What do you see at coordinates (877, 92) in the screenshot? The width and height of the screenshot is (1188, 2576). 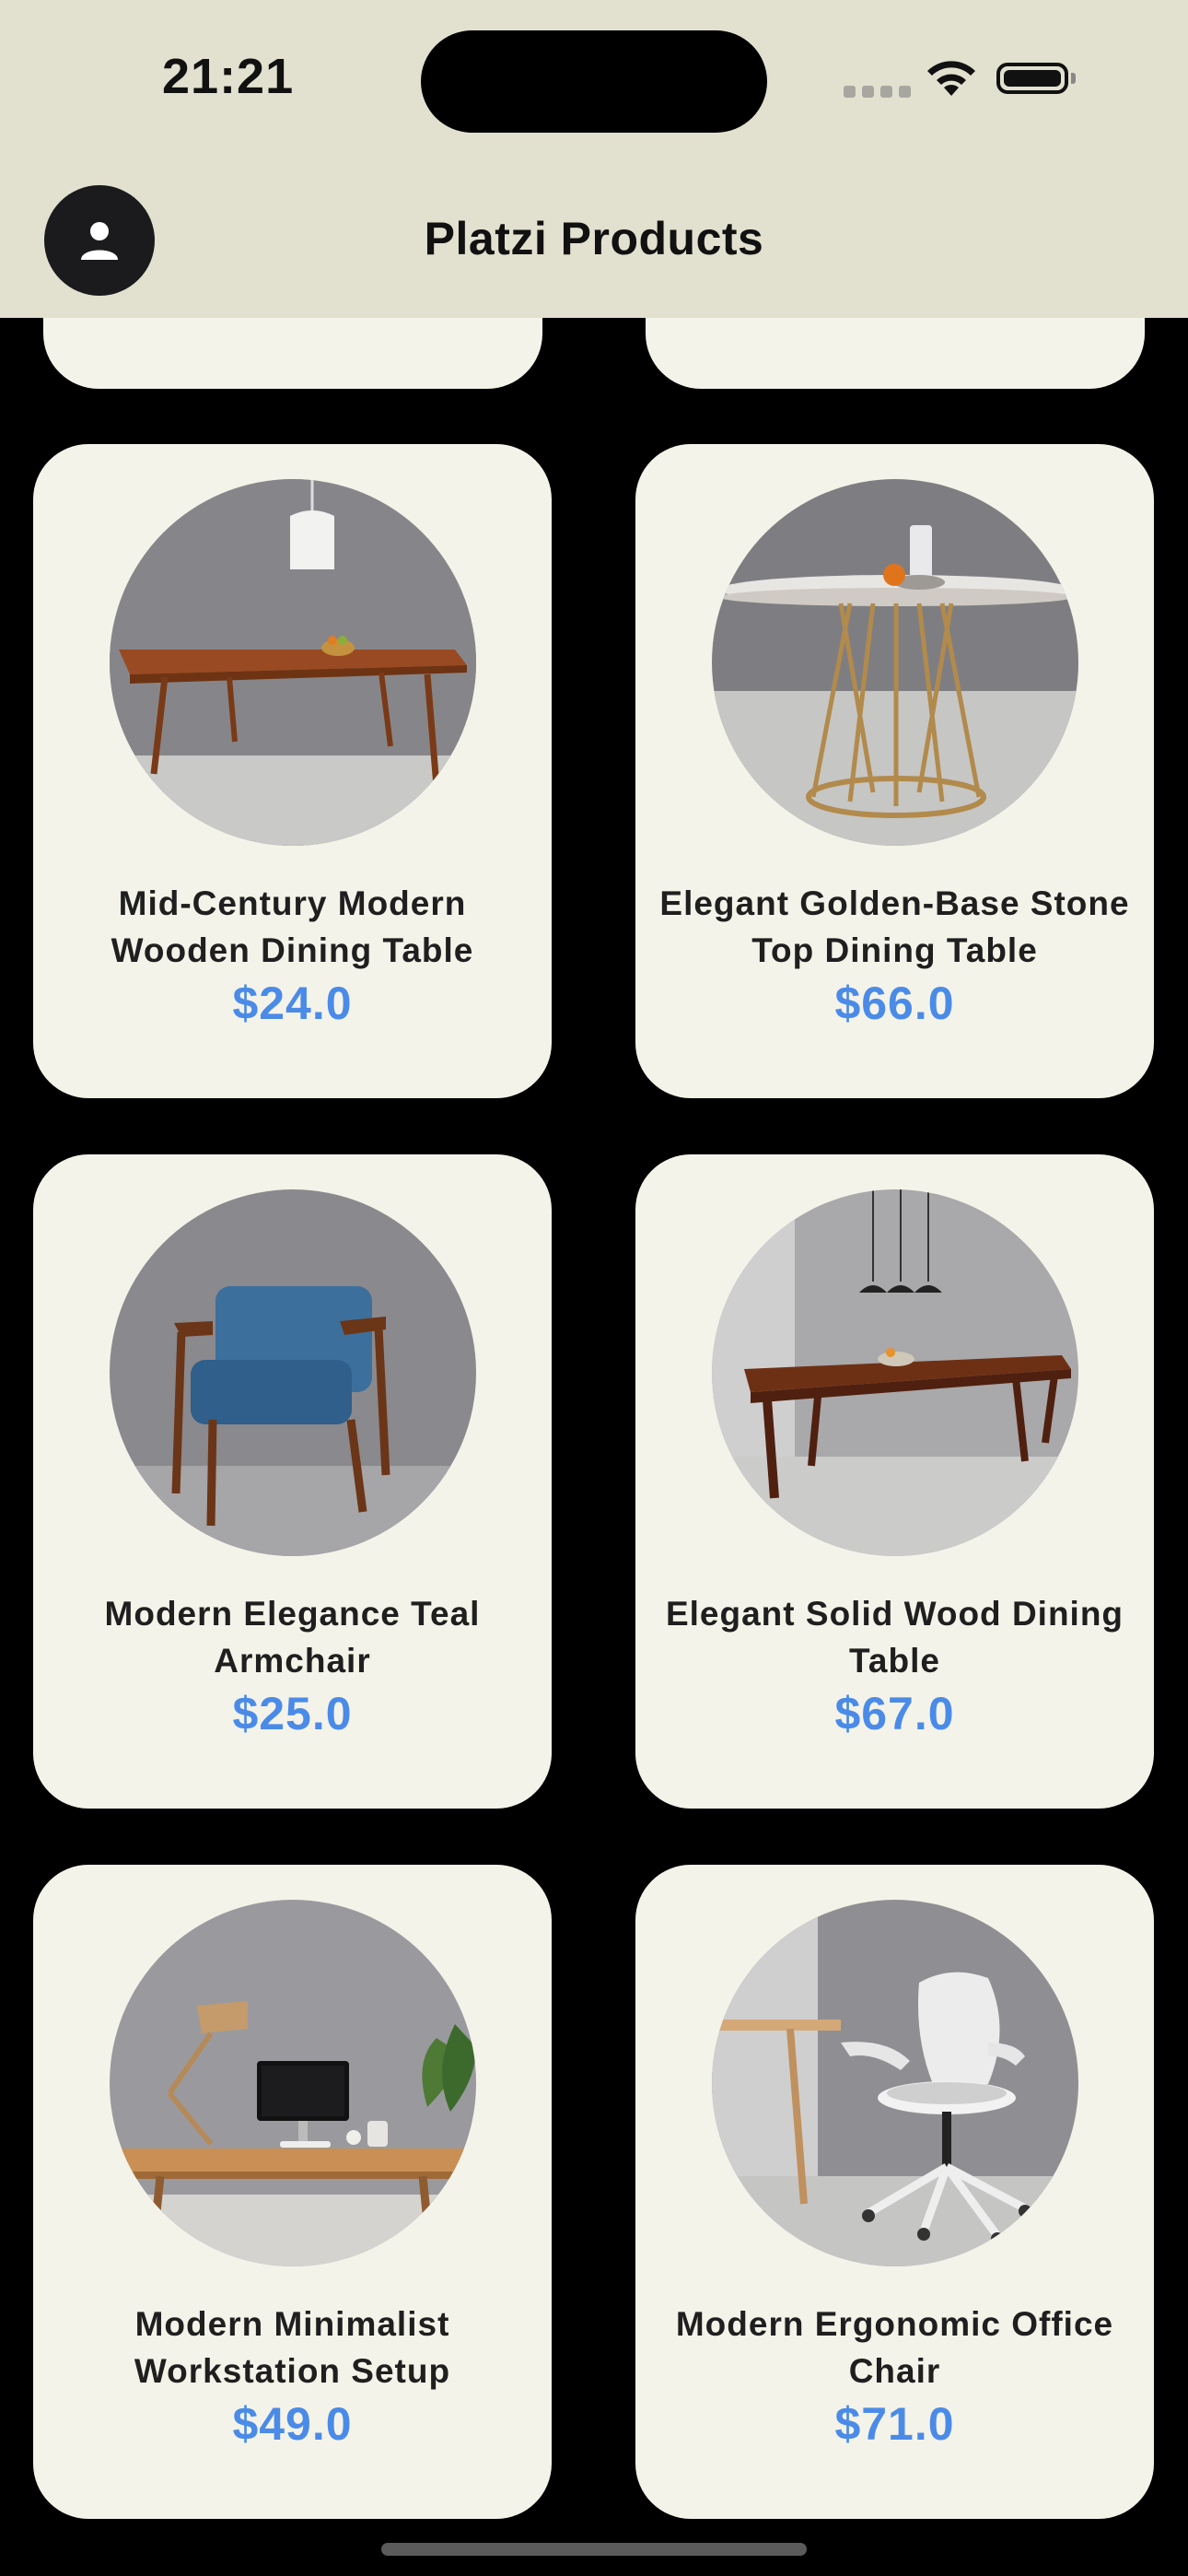 I see `cellular-signal-icon` at bounding box center [877, 92].